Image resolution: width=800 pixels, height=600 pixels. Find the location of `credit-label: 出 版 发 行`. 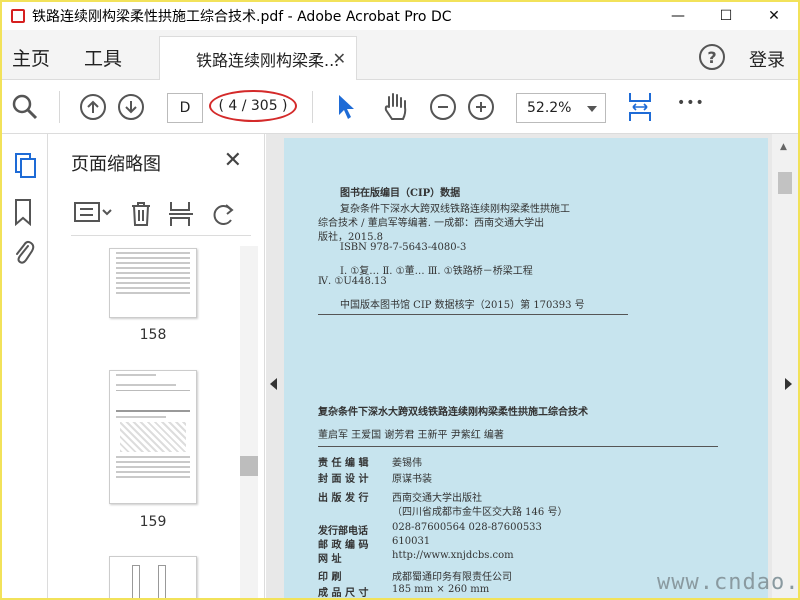

credit-label: 出 版 发 行 is located at coordinates (343, 498).